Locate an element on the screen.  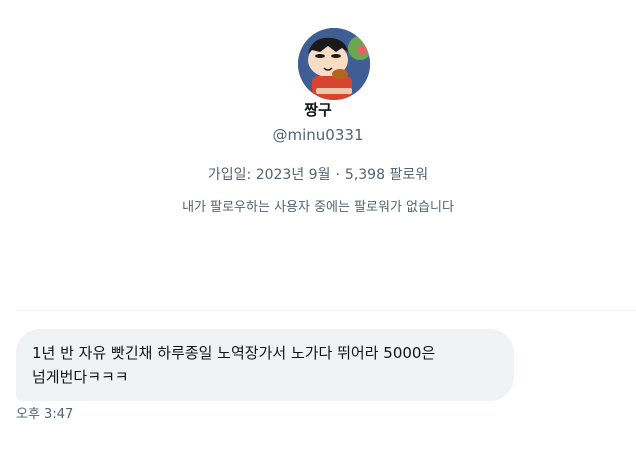
message-timestamp: 오후 3:47 is located at coordinates (45, 414).